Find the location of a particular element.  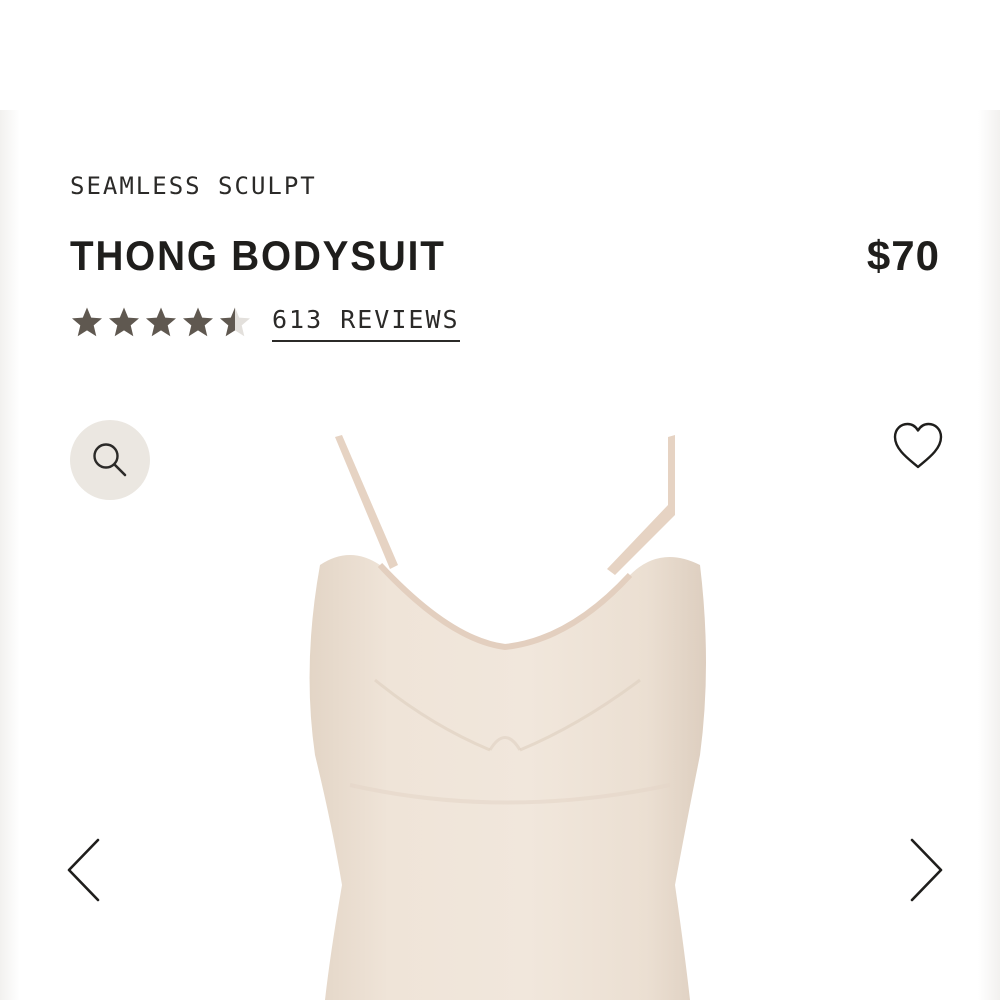

product-price: $70 is located at coordinates (903, 255).